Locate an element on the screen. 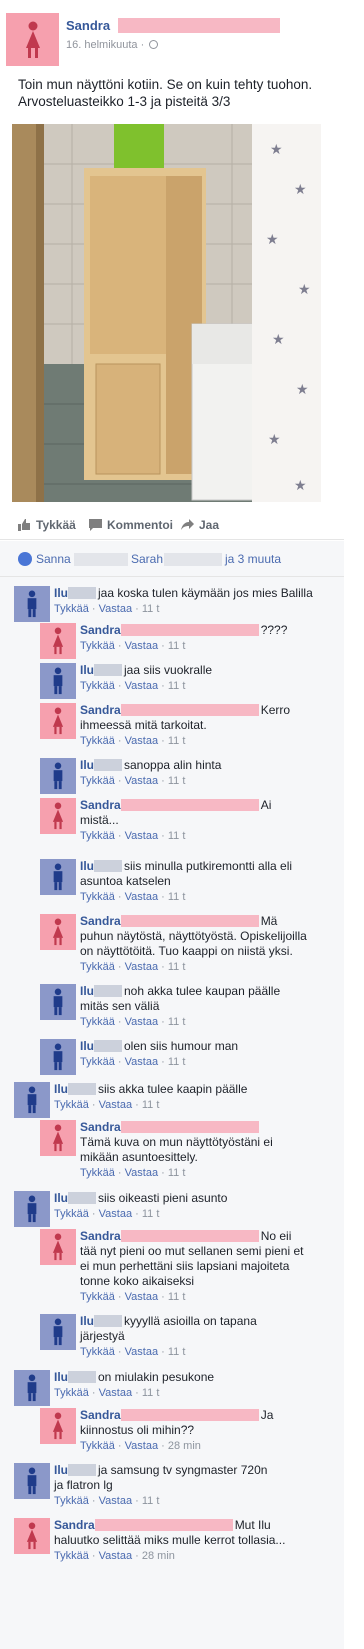  liker-name: Sanna is located at coordinates (53, 559).